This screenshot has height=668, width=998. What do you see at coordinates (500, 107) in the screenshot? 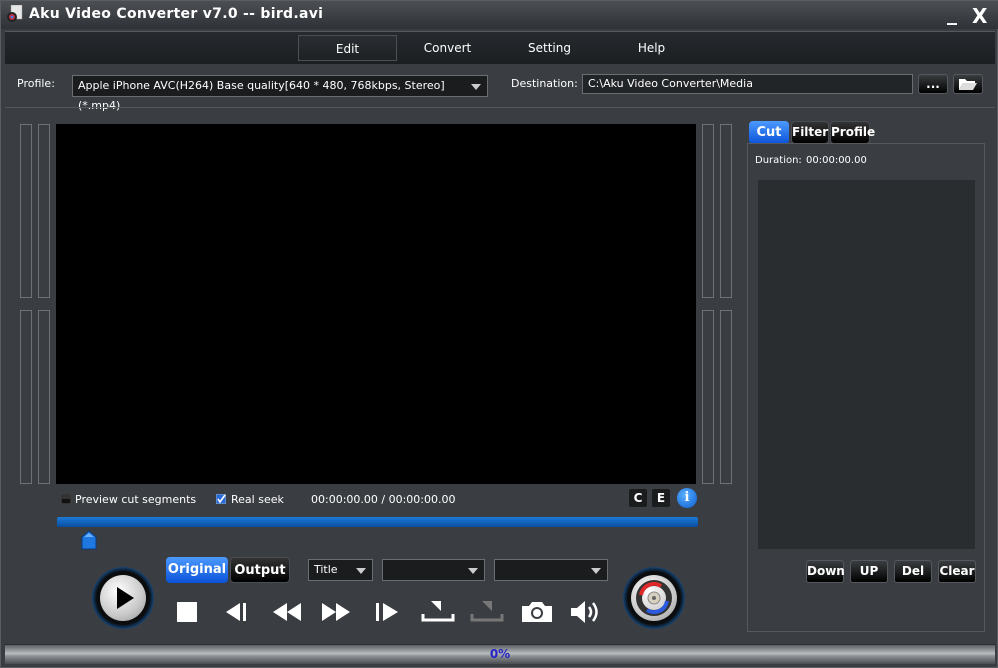
I see `divider` at bounding box center [500, 107].